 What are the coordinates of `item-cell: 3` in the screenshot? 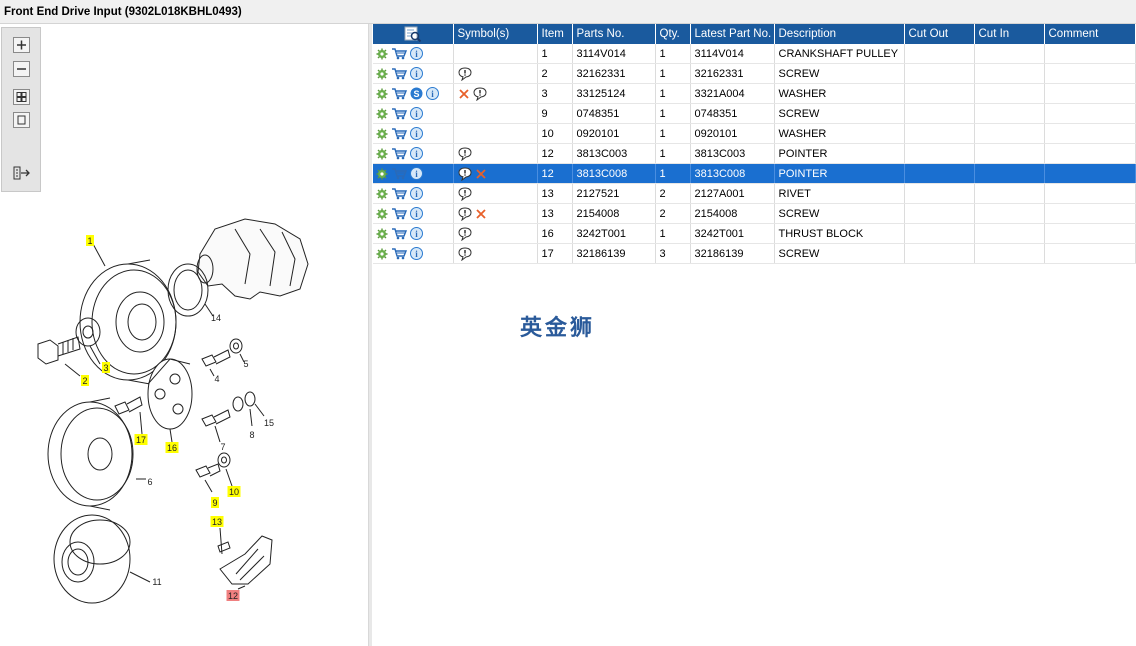 It's located at (555, 93).